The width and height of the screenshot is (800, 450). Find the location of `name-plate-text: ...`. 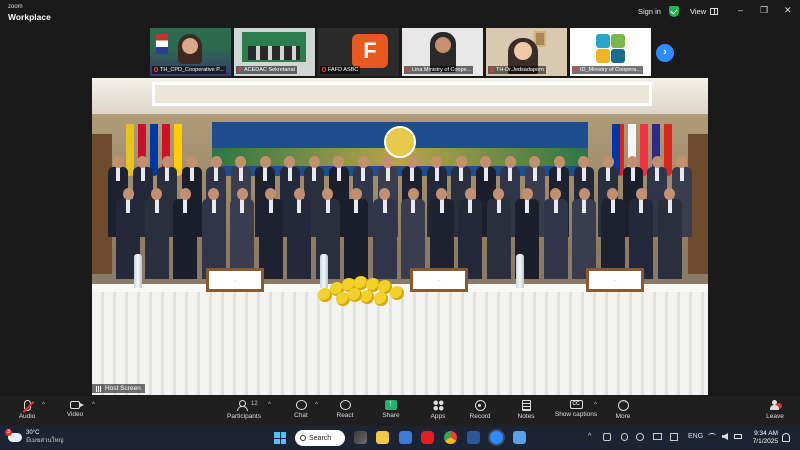

name-plate-text: ... is located at coordinates (615, 280).